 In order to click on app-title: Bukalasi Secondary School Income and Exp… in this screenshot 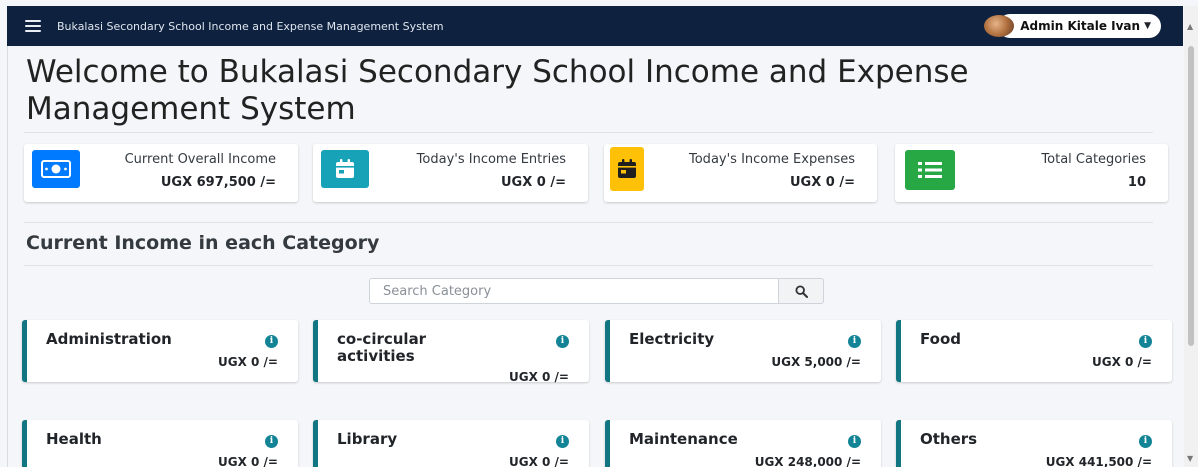, I will do `click(250, 26)`.